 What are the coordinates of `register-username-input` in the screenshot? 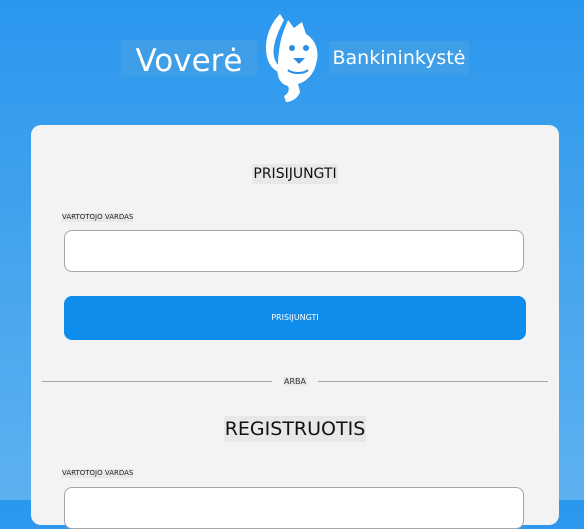 It's located at (294, 508).